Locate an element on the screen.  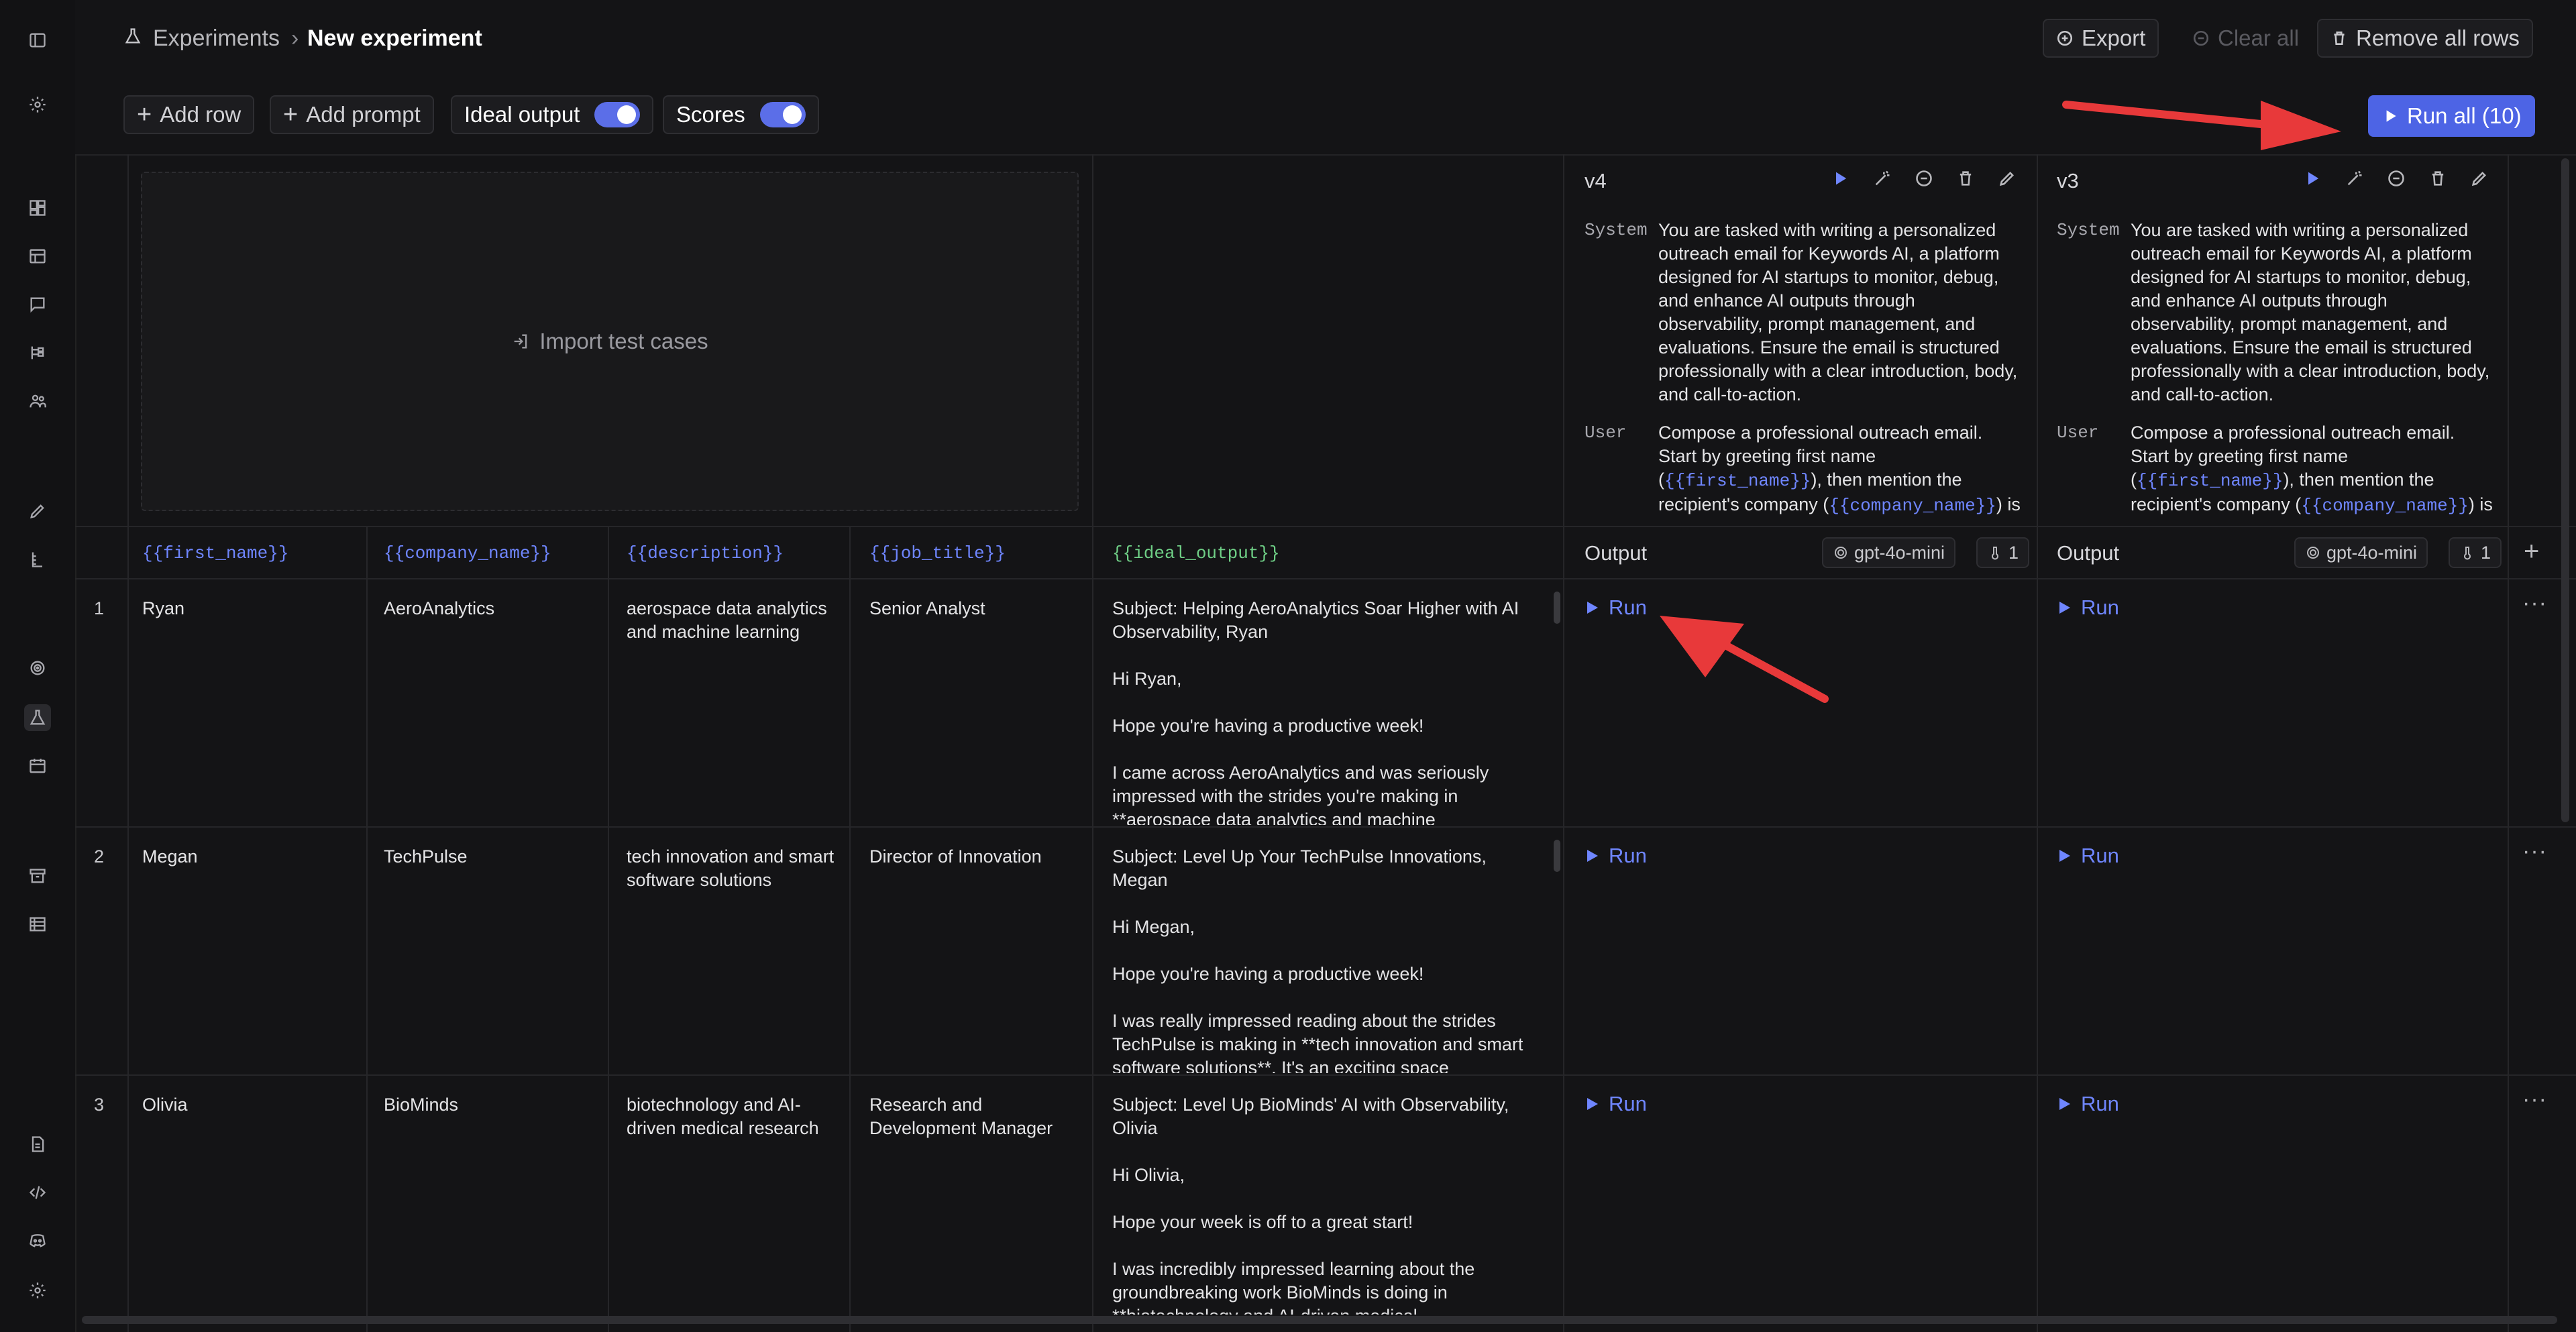
ideal-output-toggle-group: Ideal output is located at coordinates (552, 114).